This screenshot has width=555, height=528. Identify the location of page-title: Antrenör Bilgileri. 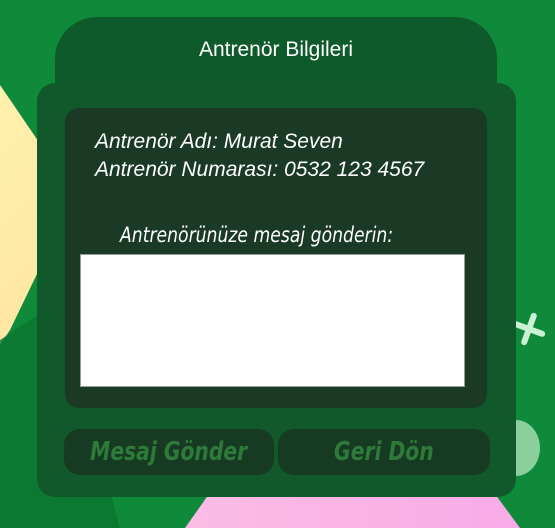
(276, 49).